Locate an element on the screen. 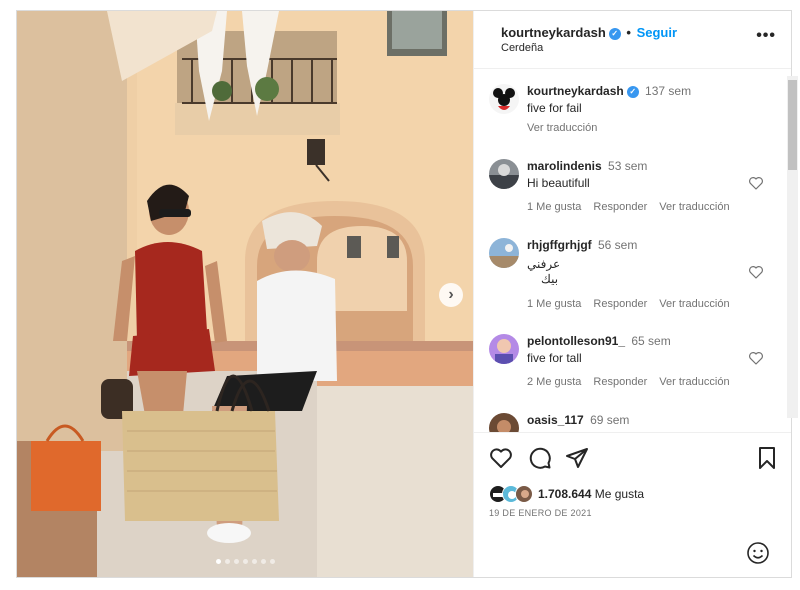 Image resolution: width=800 pixels, height=590 pixels. comment-item: oasis_117 69 sem is located at coordinates (634, 422).